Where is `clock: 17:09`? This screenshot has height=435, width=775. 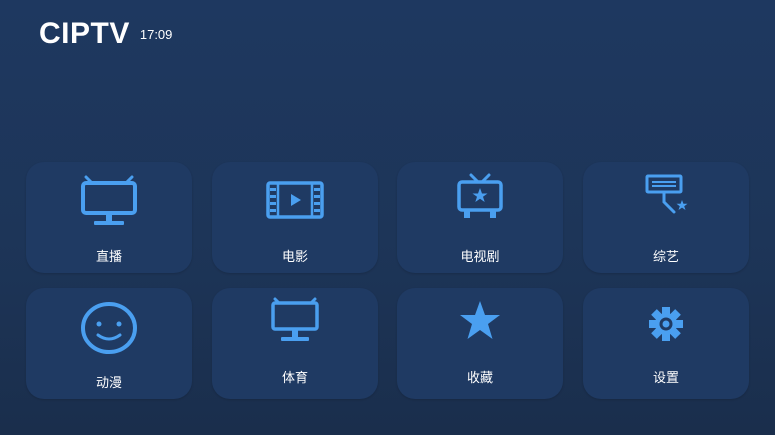 clock: 17:09 is located at coordinates (156, 34).